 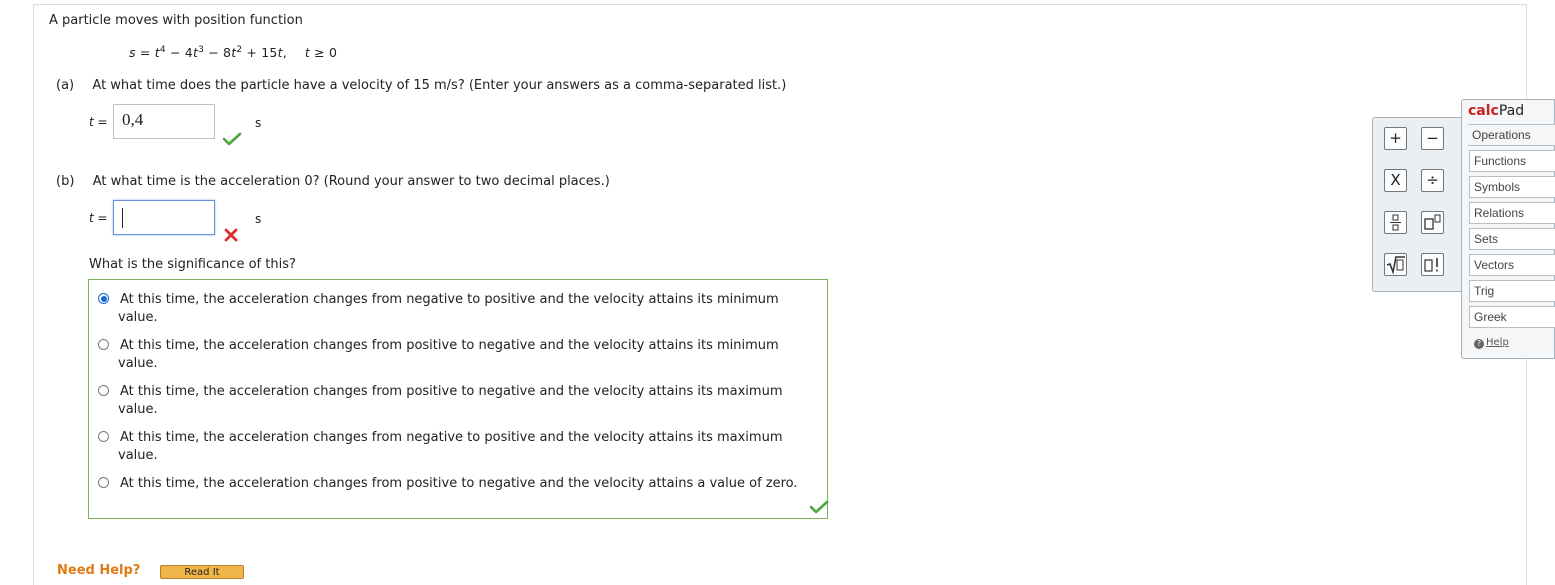 I want to click on menu-item-relations: Relations, so click(x=1512, y=213).